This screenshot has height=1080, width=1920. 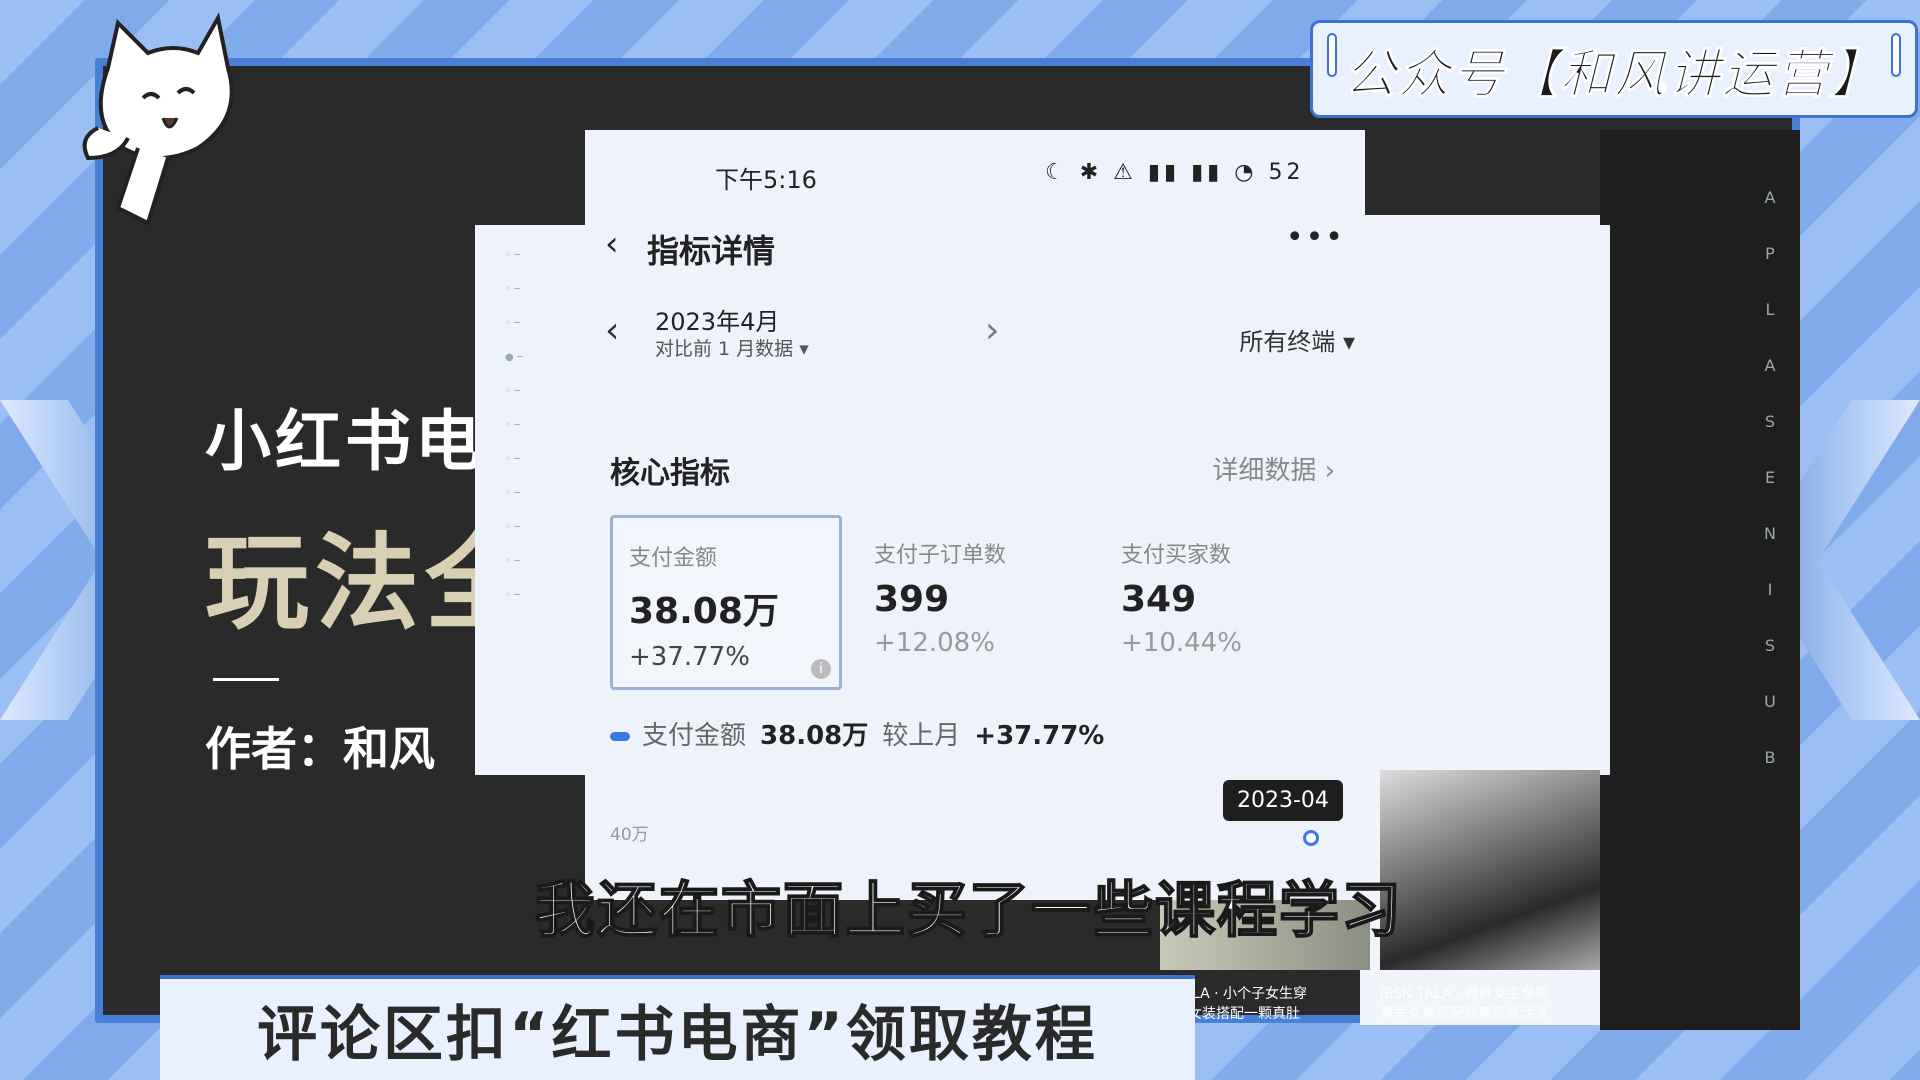 What do you see at coordinates (320, 749) in the screenshot?
I see `cover-author: 作者：和风` at bounding box center [320, 749].